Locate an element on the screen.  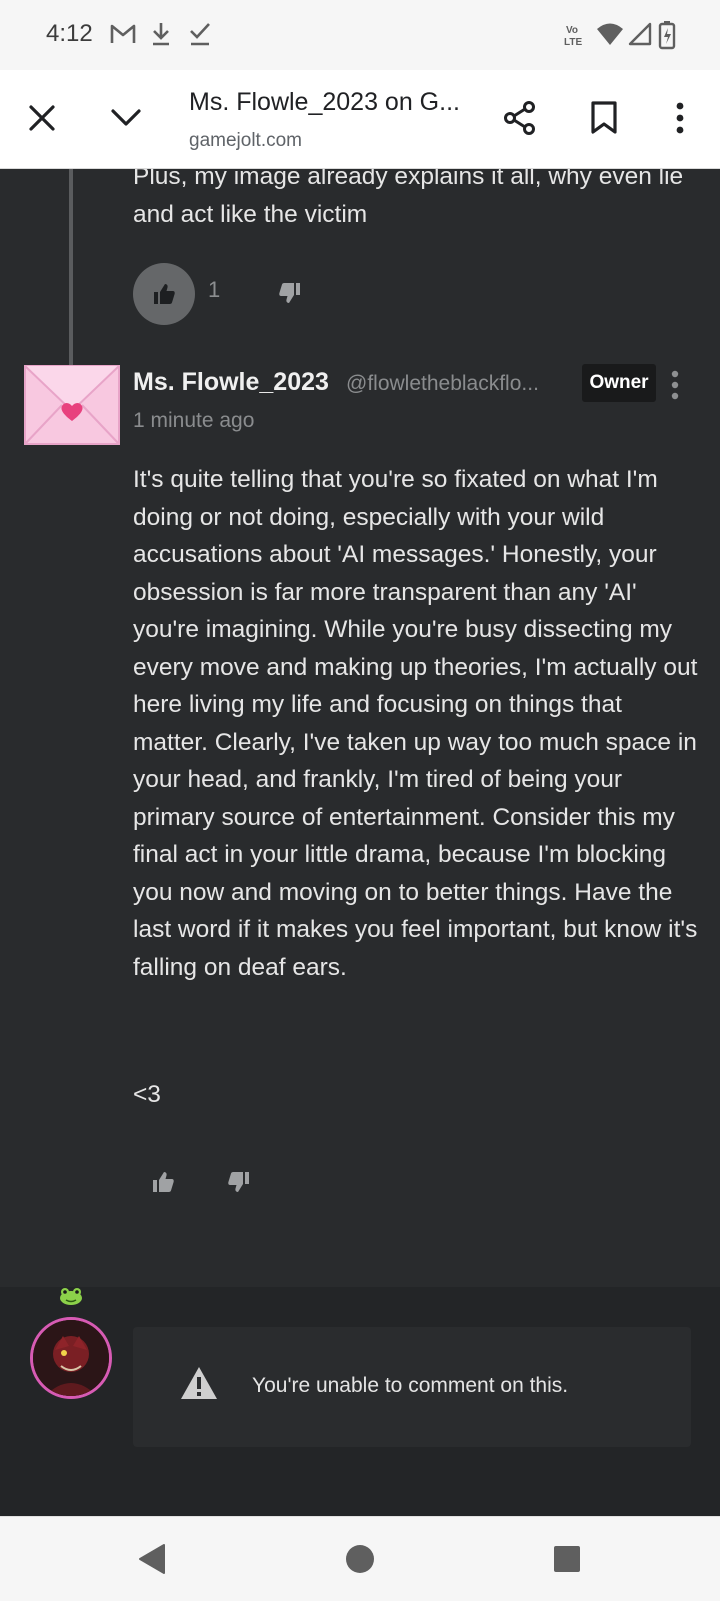
notice-text: You're unable to comment on this. is located at coordinates (410, 1385).